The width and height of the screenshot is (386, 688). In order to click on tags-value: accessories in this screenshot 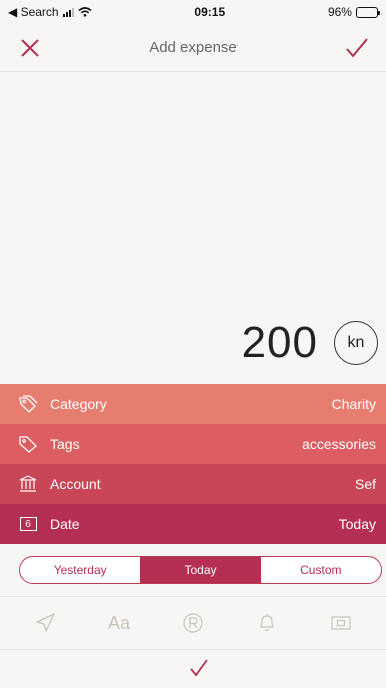, I will do `click(339, 444)`.